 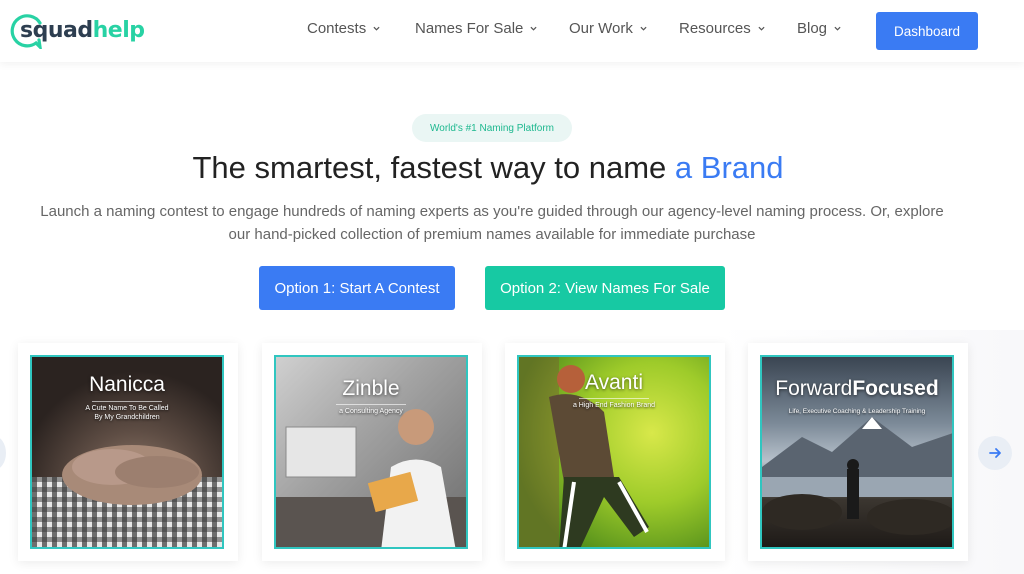 I want to click on nav-resources-label: Resources, so click(x=715, y=28).